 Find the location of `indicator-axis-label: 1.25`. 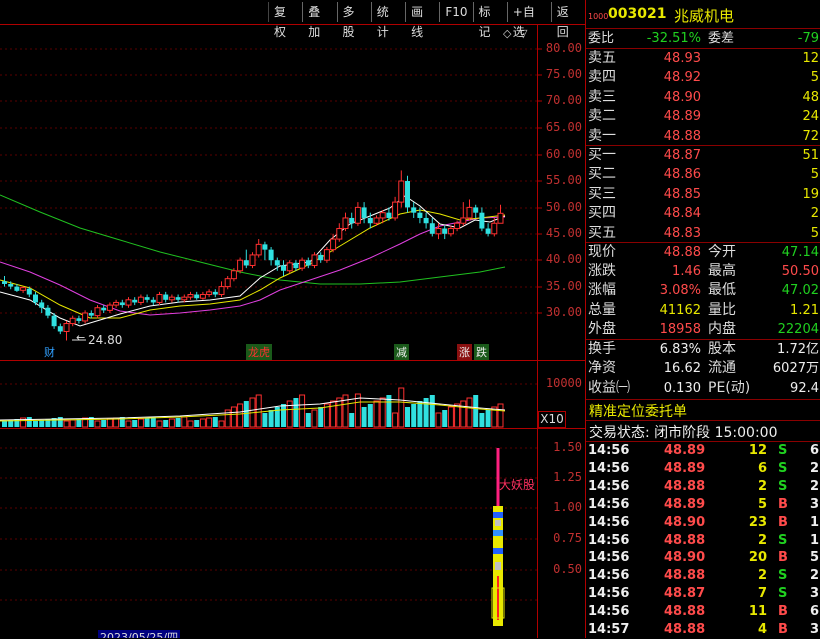

indicator-axis-label: 1.25 is located at coordinates (567, 477).